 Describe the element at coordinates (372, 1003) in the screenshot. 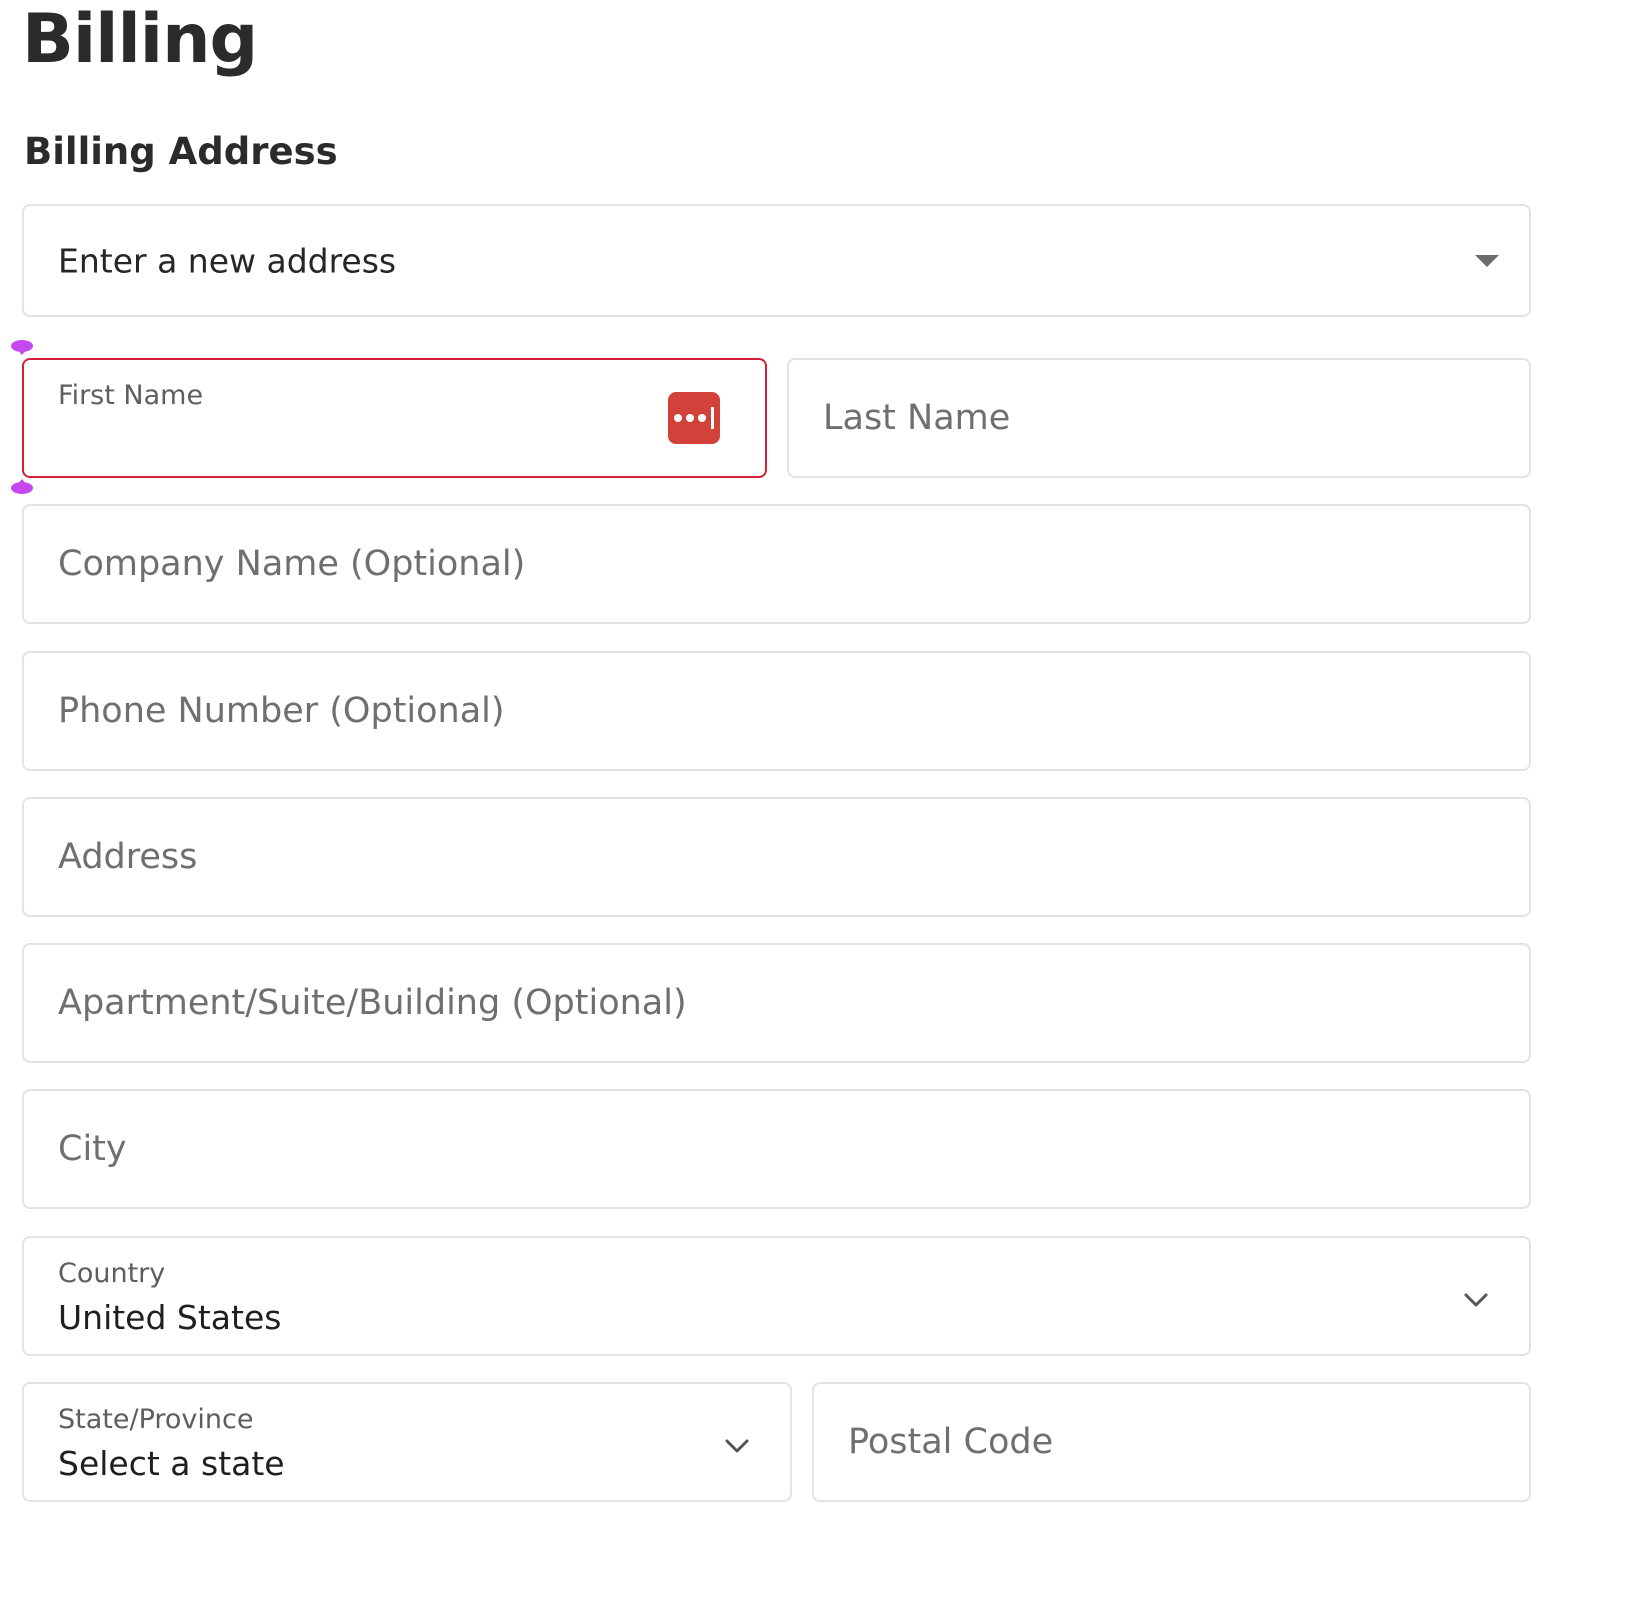

I see `apartment-placeholder: Apartment/Suite/Building (Optional)` at that location.